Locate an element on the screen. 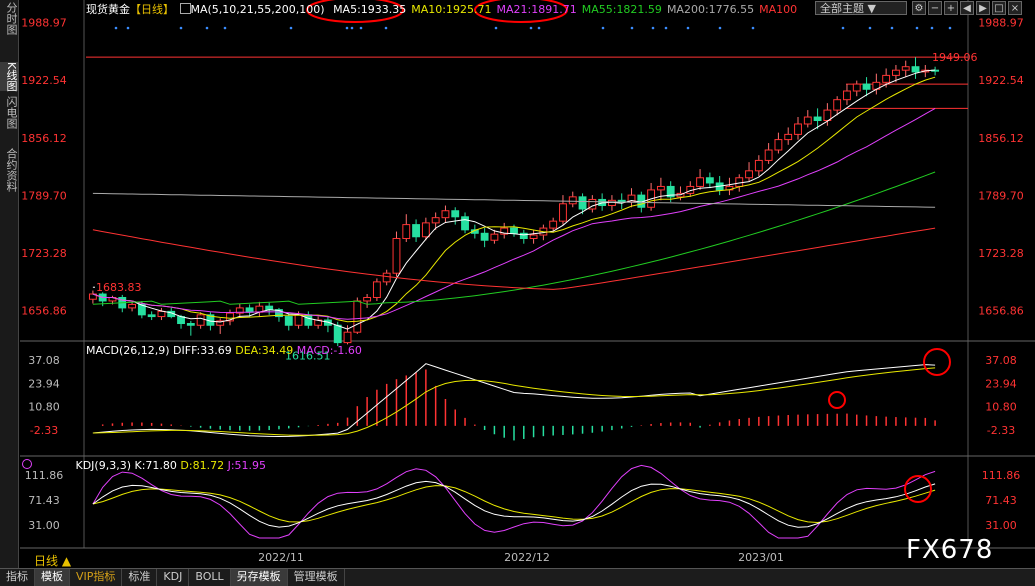 This screenshot has width=1035, height=586. macd-tick-left-2: 10.80 is located at coordinates (44, 407).